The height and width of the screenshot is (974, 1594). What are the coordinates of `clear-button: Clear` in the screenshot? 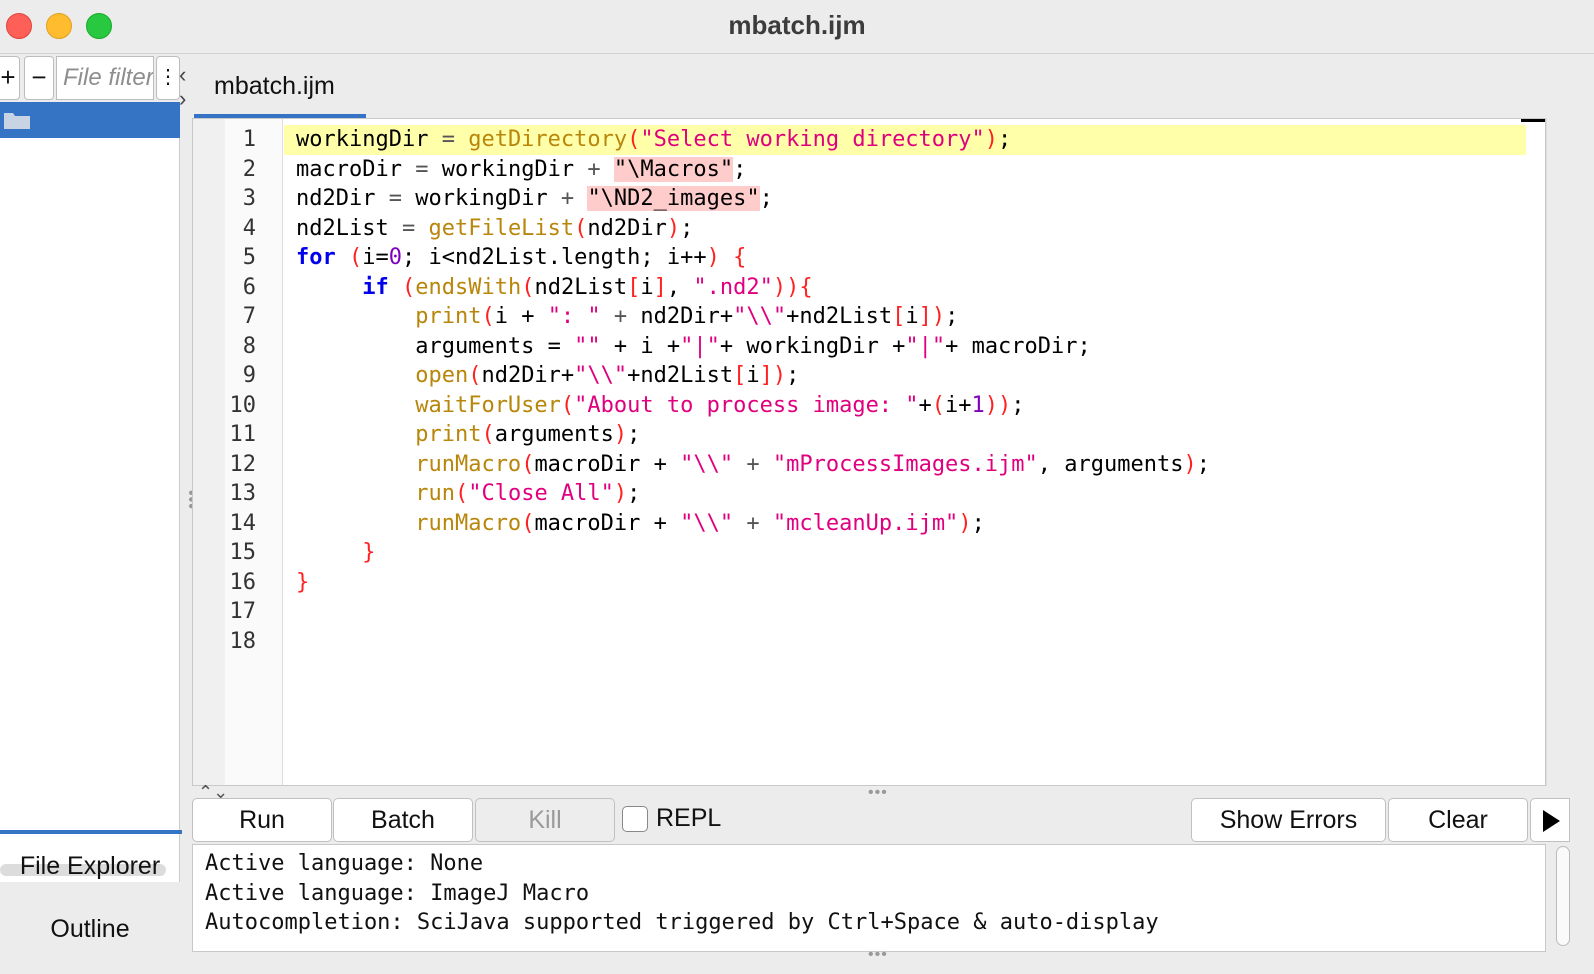 It's located at (1458, 820).